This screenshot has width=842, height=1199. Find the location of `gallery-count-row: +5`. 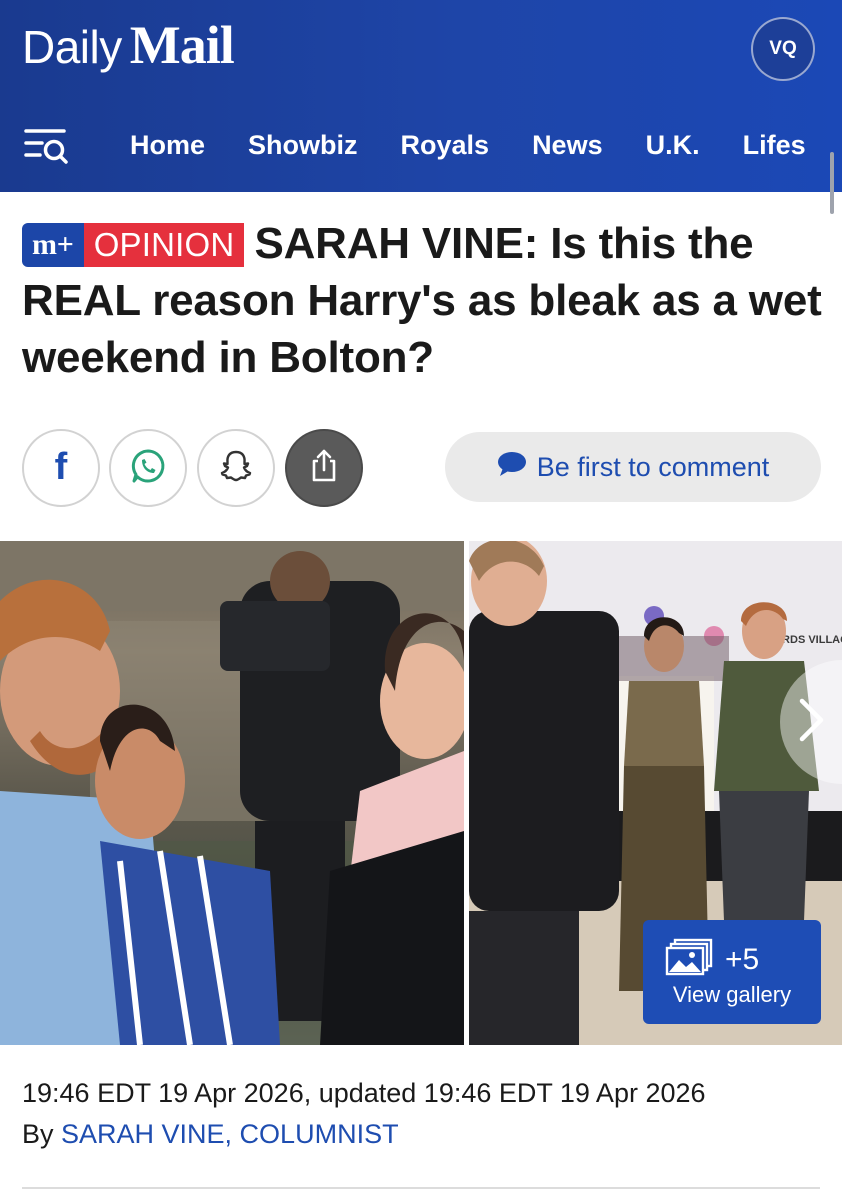

gallery-count-row: +5 is located at coordinates (712, 959).